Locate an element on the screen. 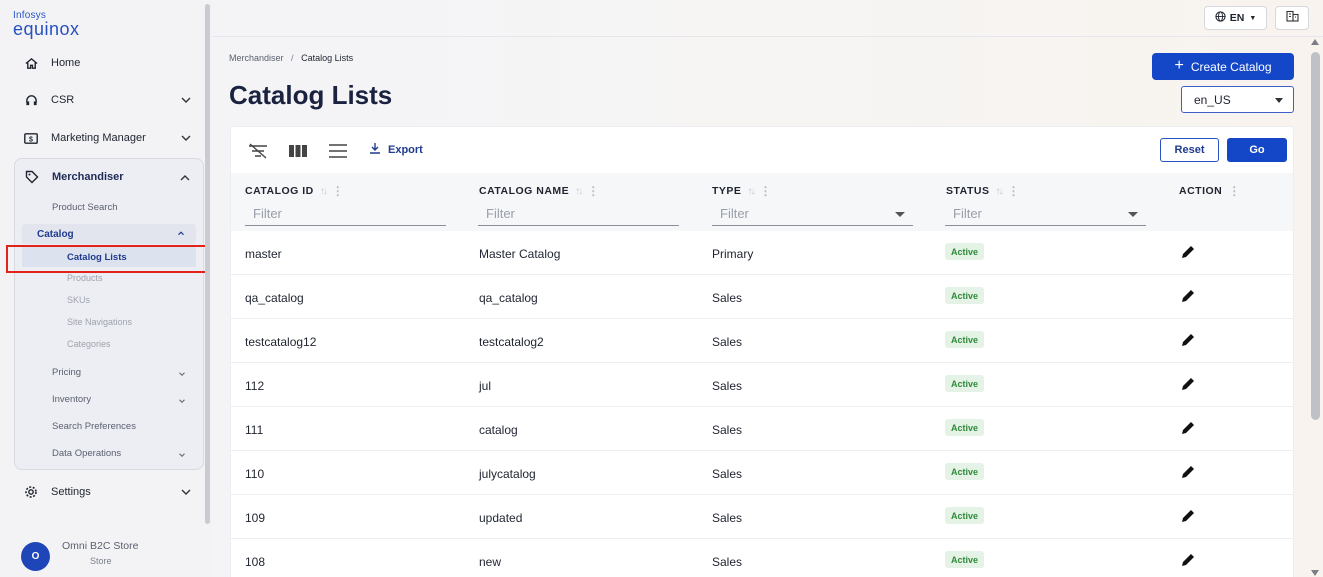 The width and height of the screenshot is (1323, 577). dollar-icon: $ is located at coordinates (31, 138).